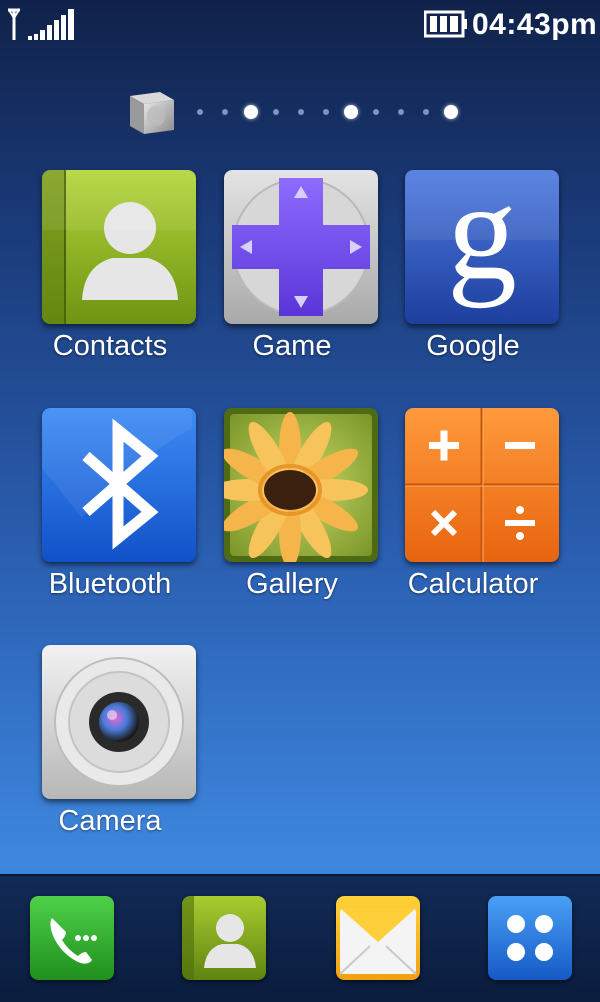 This screenshot has height=1002, width=600. What do you see at coordinates (152, 112) in the screenshot?
I see `cube-icon` at bounding box center [152, 112].